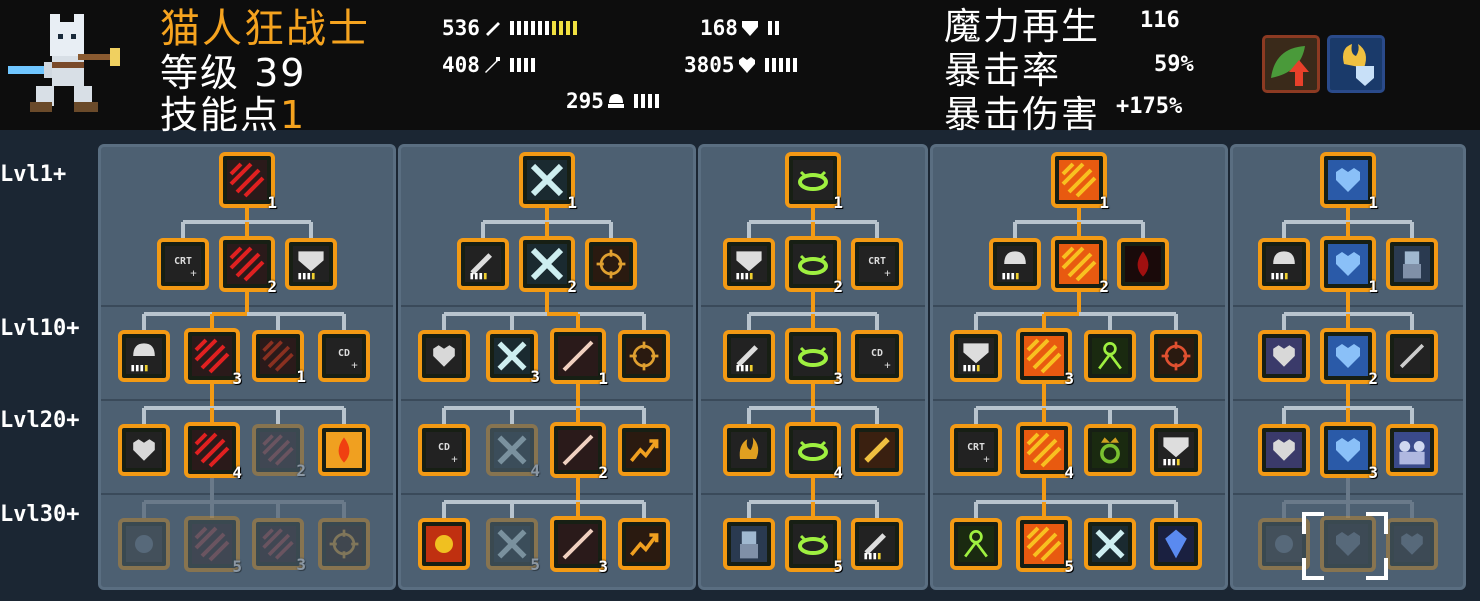  Describe the element at coordinates (509, 28) in the screenshot. I see `attack-stat: 536` at that location.